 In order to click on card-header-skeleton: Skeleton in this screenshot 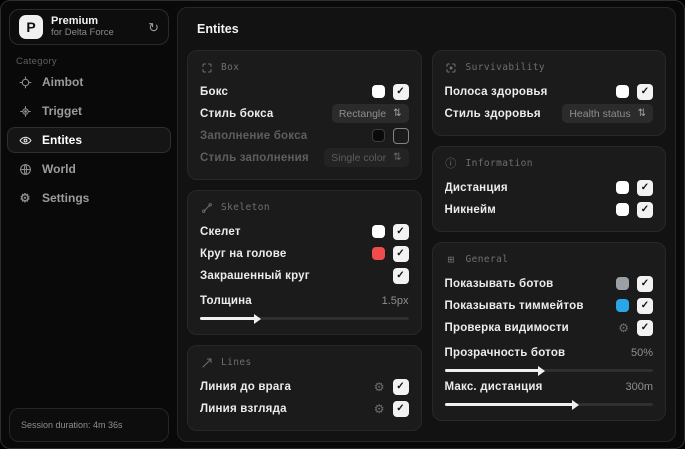, I will do `click(304, 207)`.